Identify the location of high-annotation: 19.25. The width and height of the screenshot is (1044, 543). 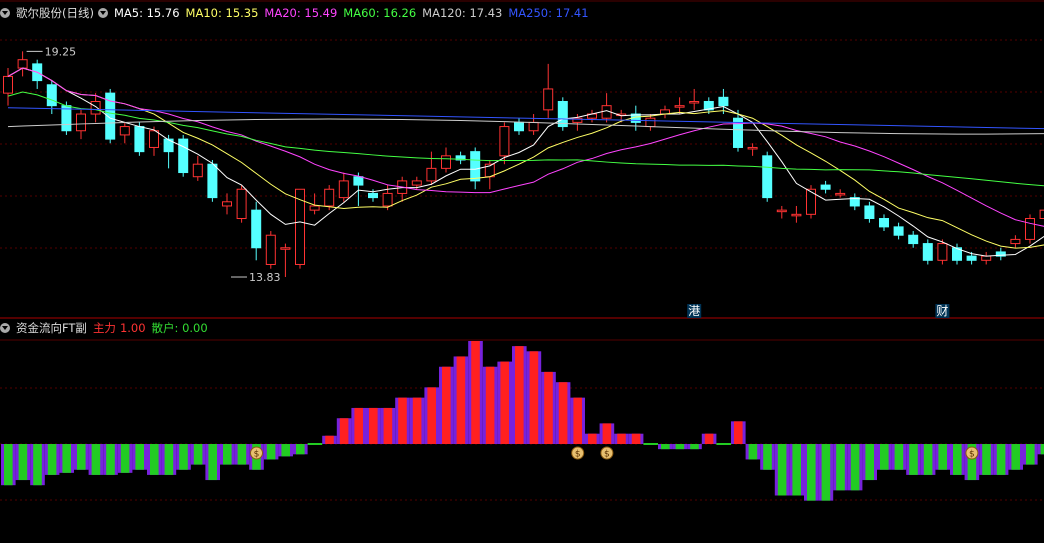
(51, 51).